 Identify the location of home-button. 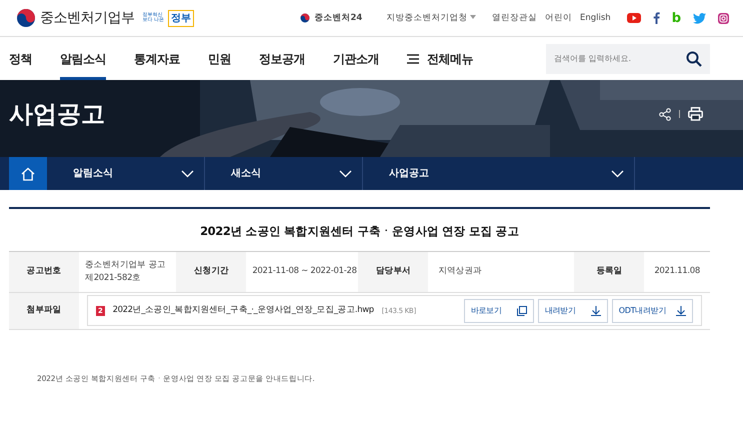
(28, 173).